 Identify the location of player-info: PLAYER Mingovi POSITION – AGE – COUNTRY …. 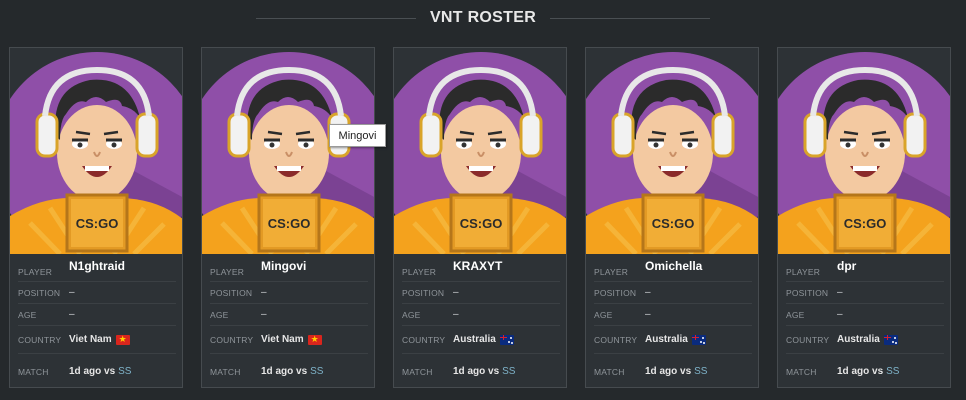
(288, 320).